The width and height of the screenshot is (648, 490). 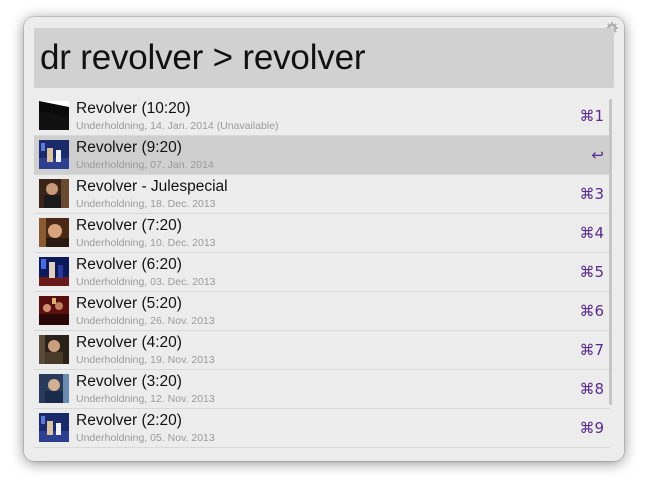 I want to click on result-title: Revolver (7:20), so click(x=129, y=225).